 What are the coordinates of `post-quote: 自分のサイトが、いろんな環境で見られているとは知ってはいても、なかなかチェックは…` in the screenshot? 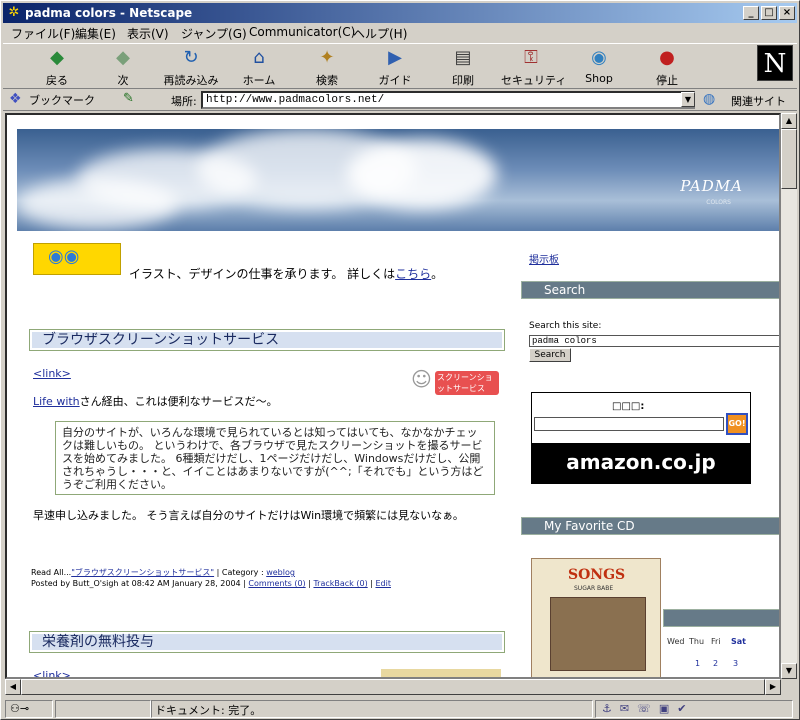 It's located at (275, 458).